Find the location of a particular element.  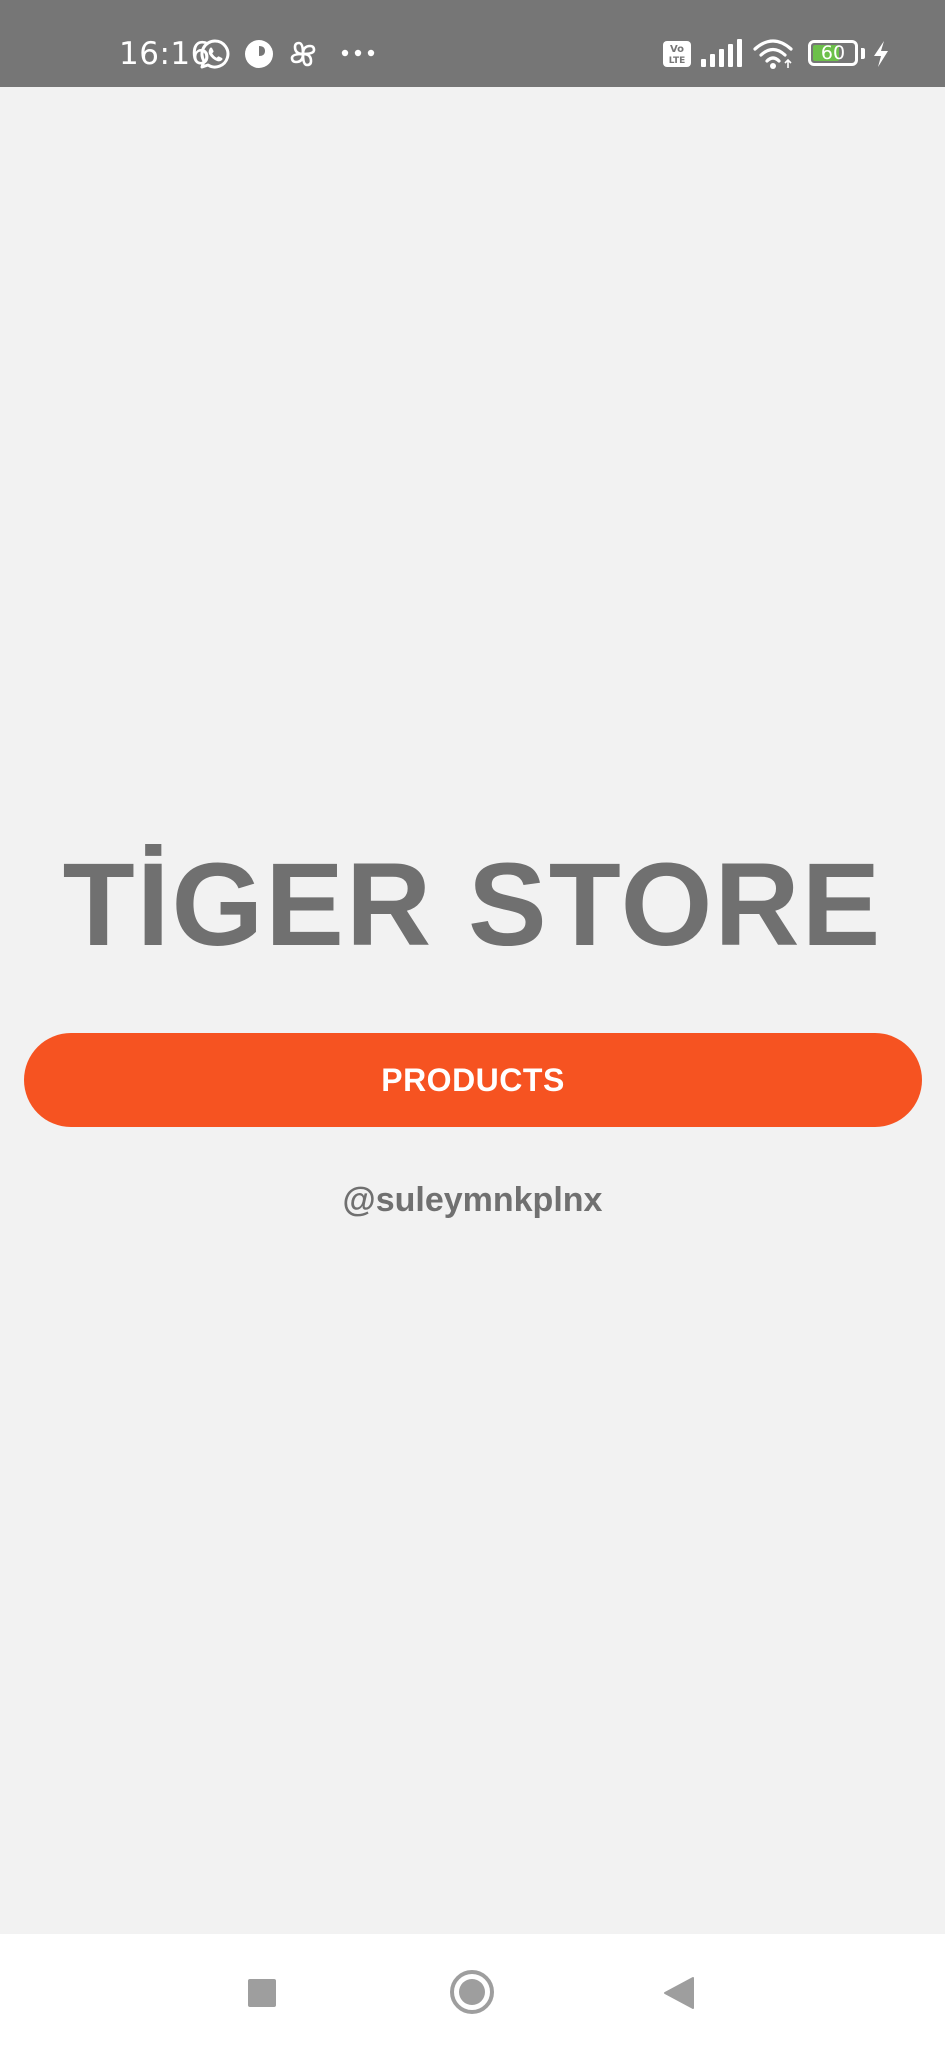

battery-icon: 60 is located at coordinates (833, 53).